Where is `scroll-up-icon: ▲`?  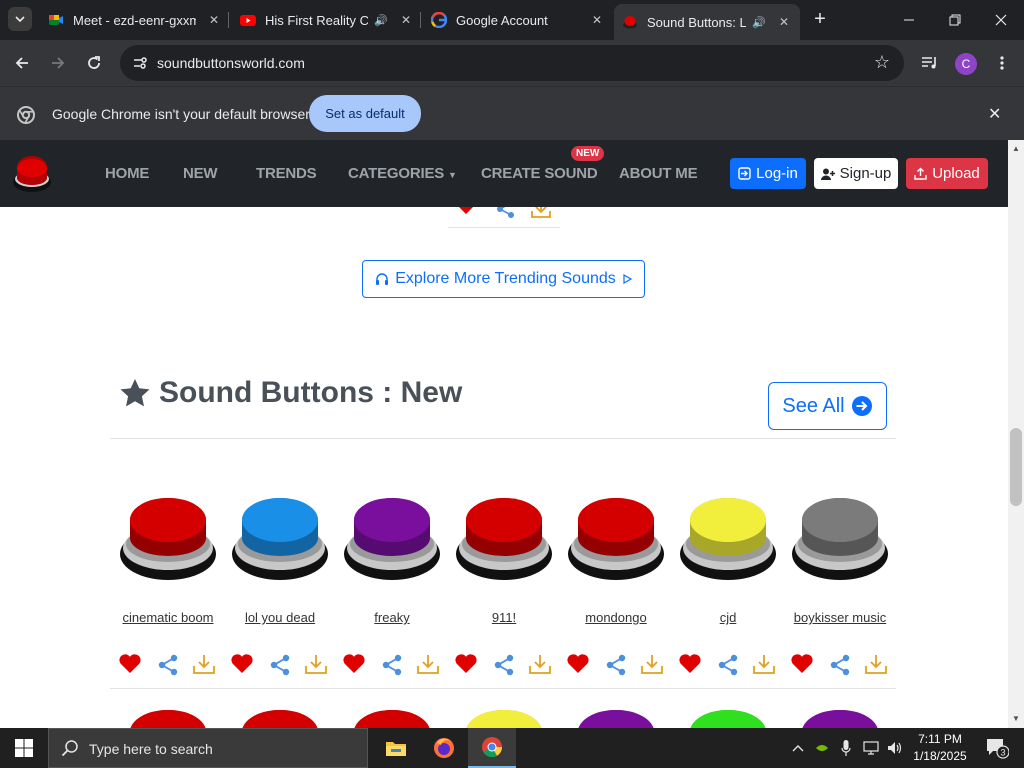
scroll-up-icon: ▲ is located at coordinates (1016, 148).